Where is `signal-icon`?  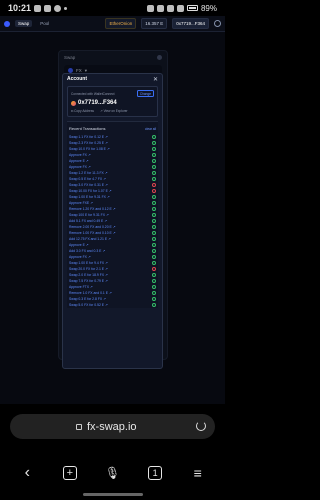 signal-icon is located at coordinates (180, 8).